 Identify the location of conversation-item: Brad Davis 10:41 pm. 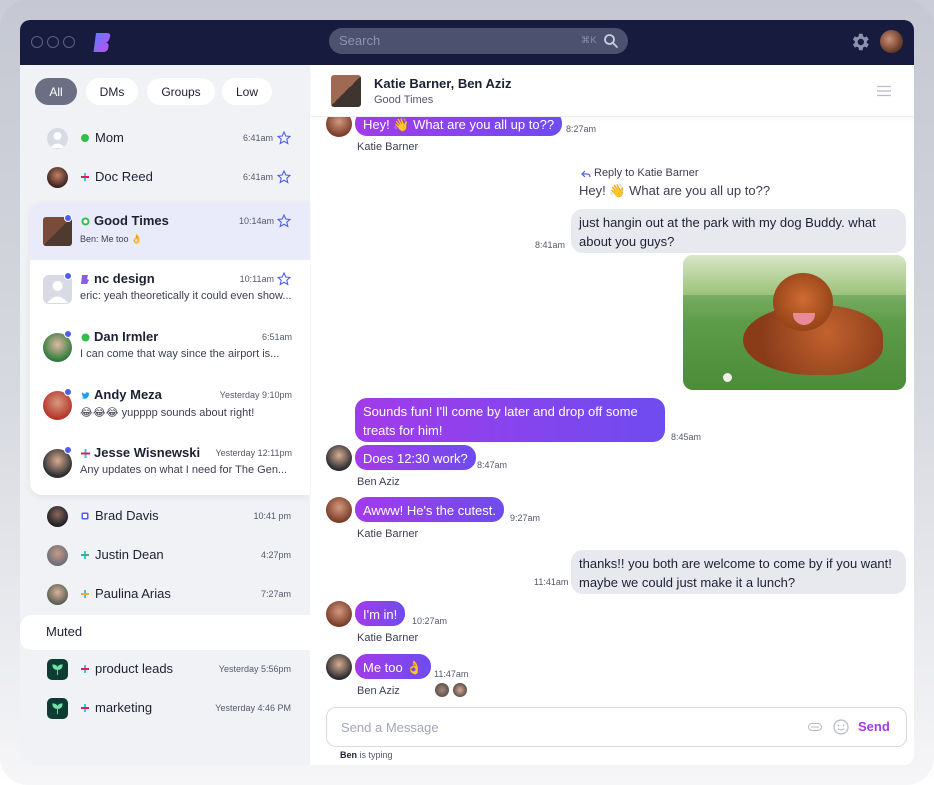
(165, 517).